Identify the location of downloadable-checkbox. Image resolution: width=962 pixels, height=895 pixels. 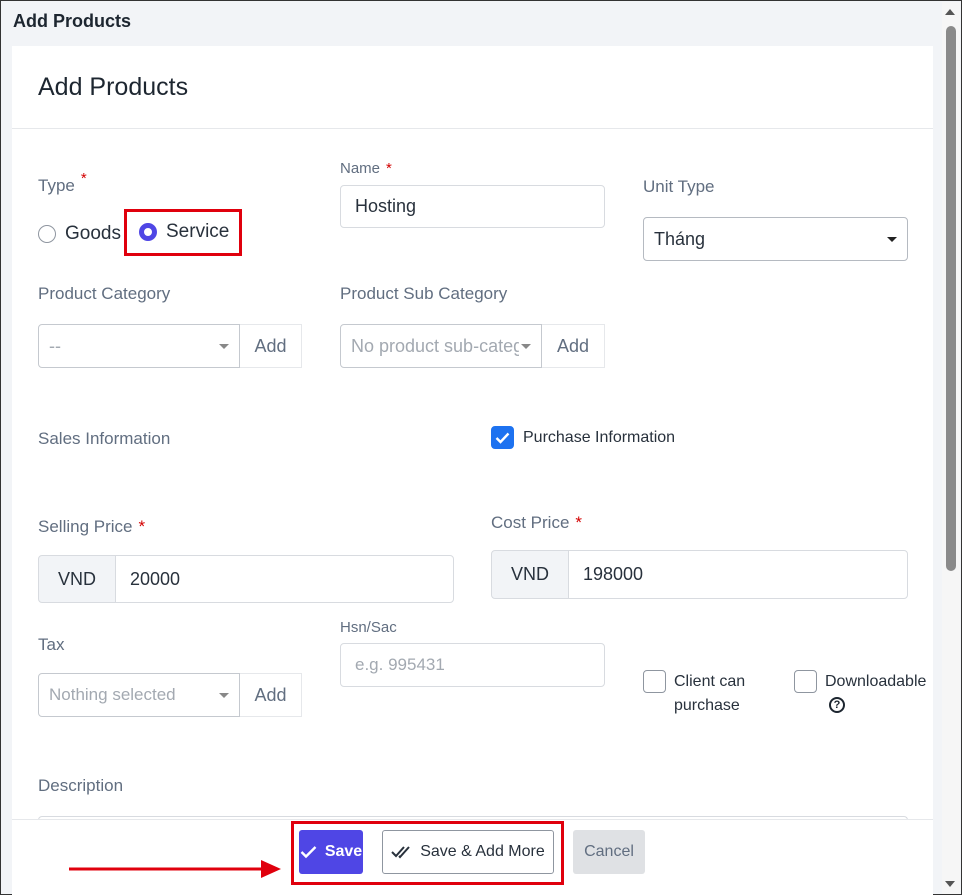
(805, 681).